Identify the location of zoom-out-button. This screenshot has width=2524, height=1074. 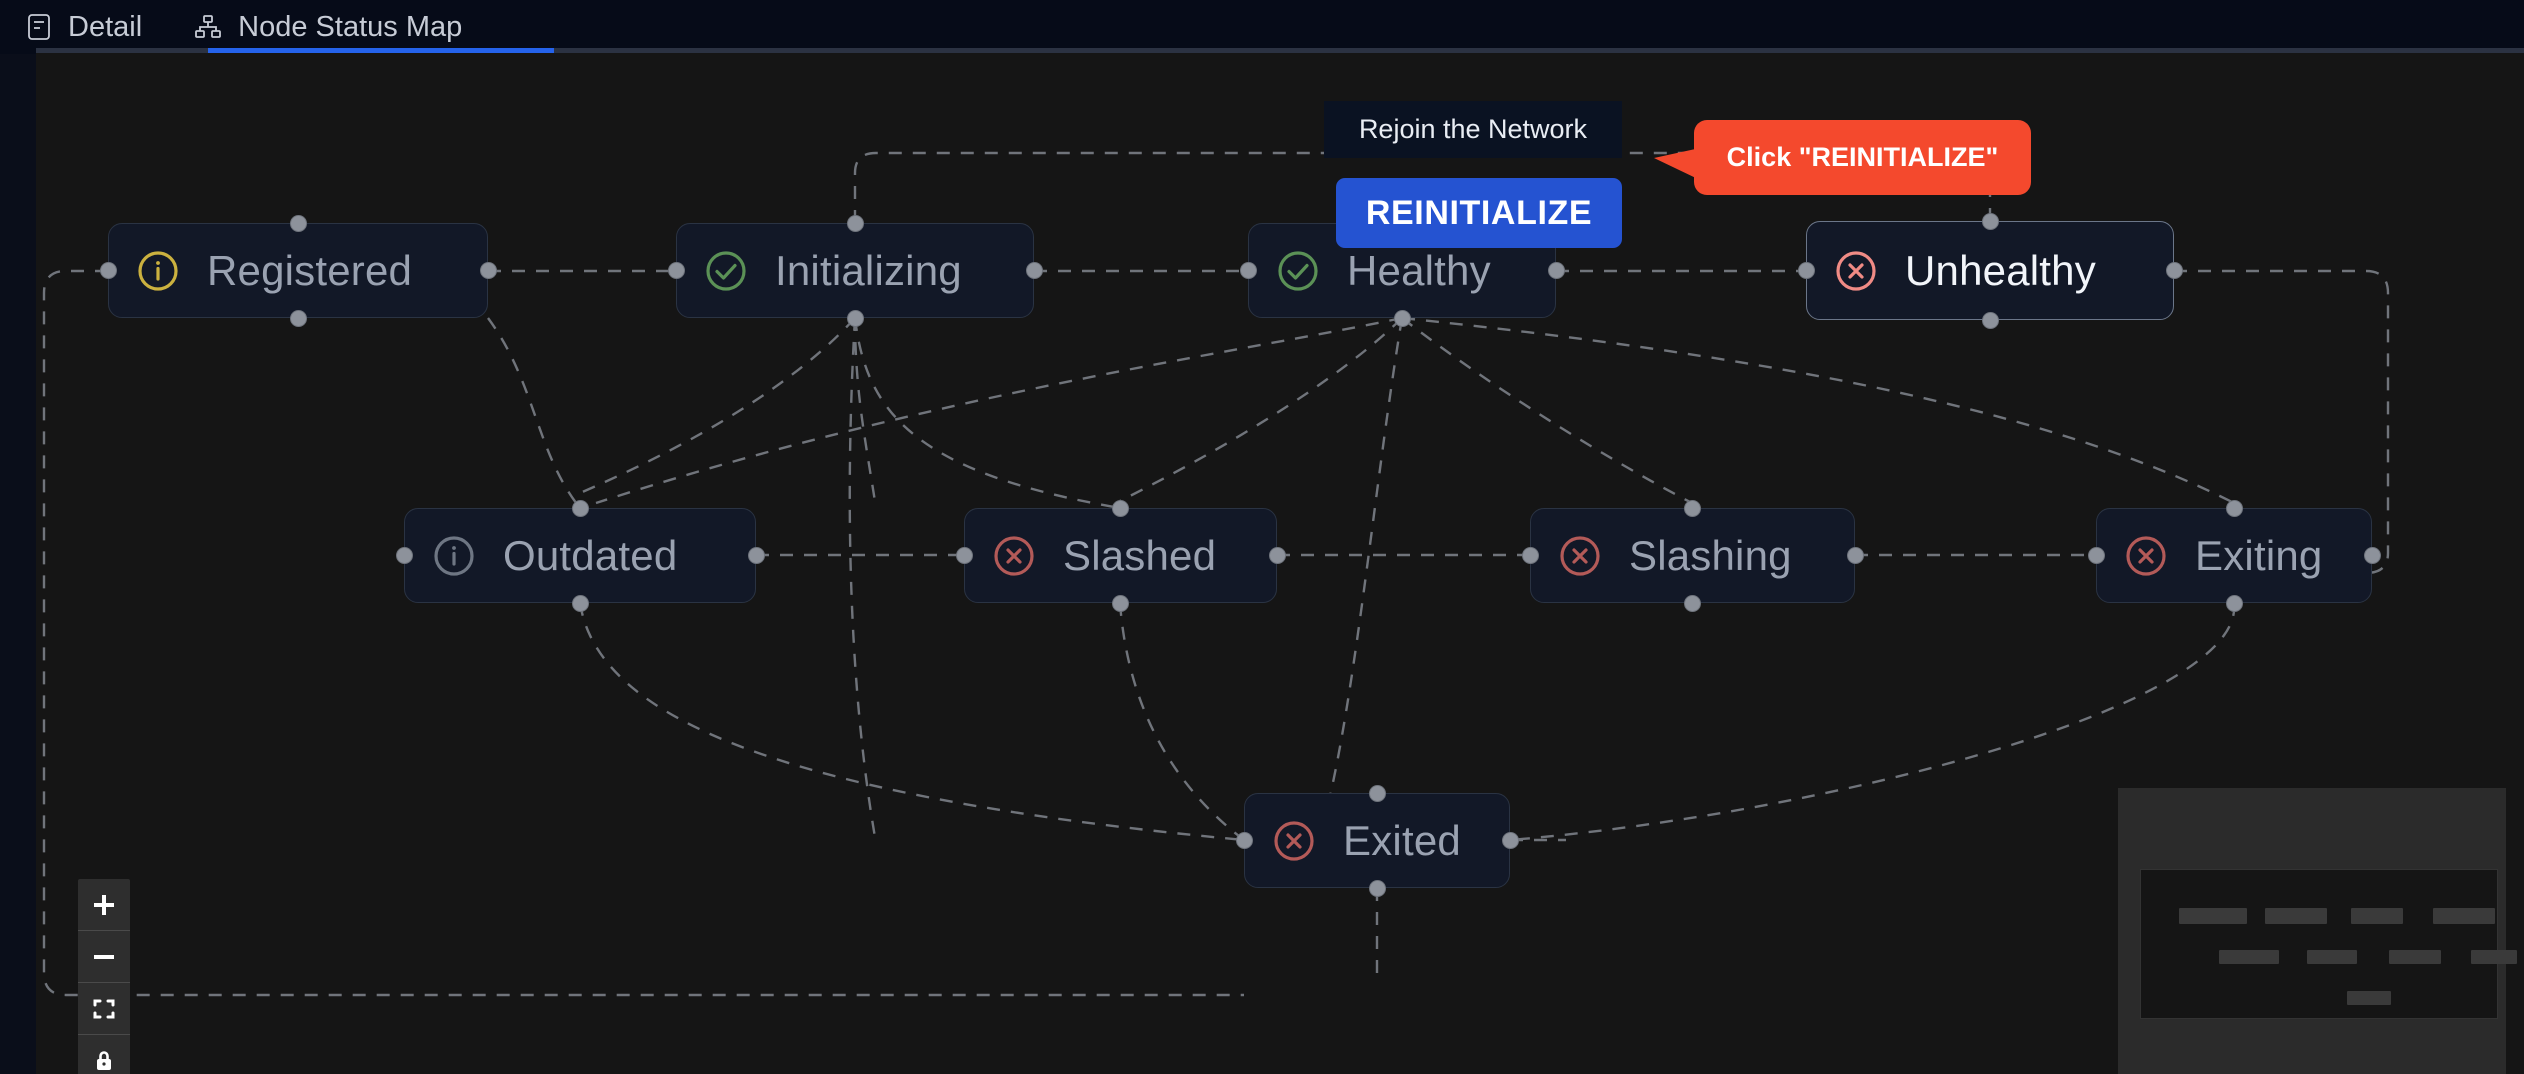
(104, 957).